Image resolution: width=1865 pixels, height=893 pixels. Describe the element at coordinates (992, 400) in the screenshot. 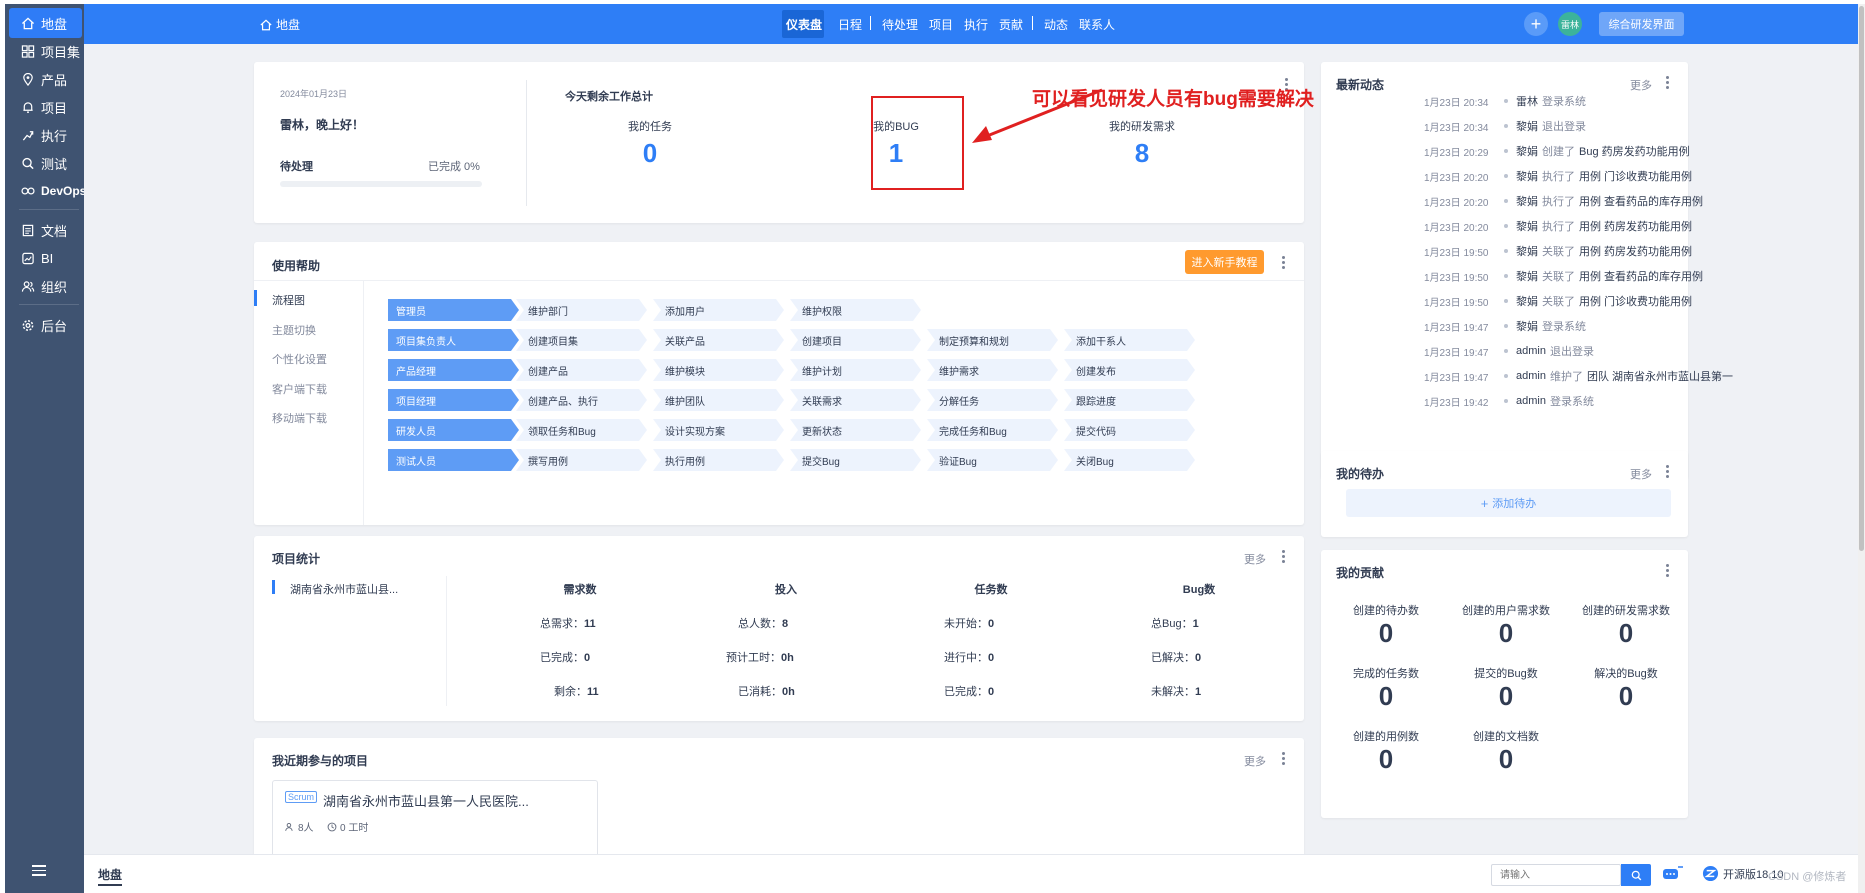

I see `flow-step: 分解任务` at that location.